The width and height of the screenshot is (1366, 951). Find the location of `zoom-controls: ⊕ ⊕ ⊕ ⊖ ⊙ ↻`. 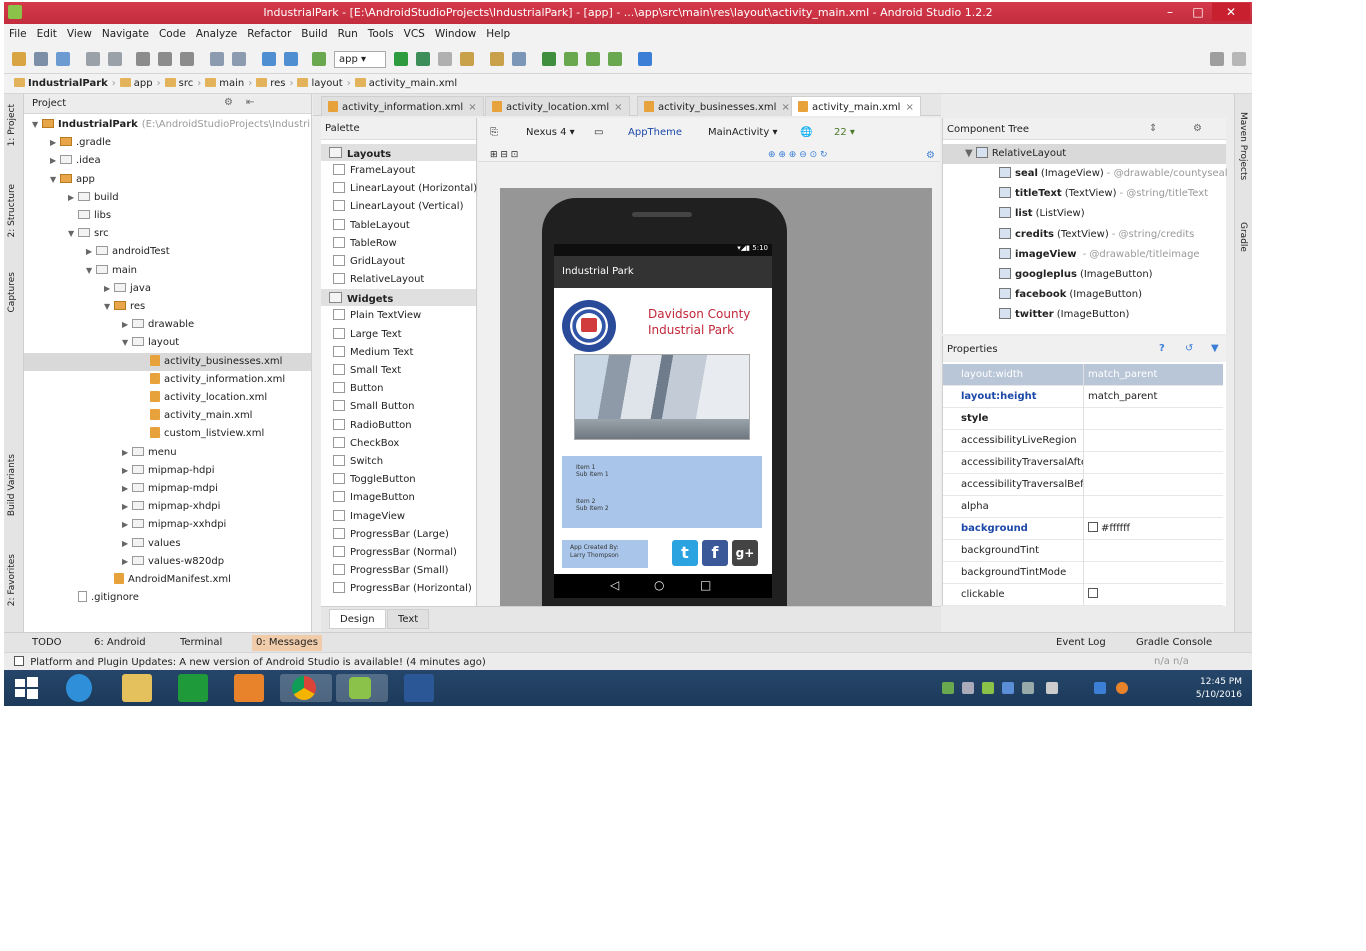

zoom-controls: ⊕ ⊕ ⊕ ⊖ ⊙ ↻ is located at coordinates (798, 155).